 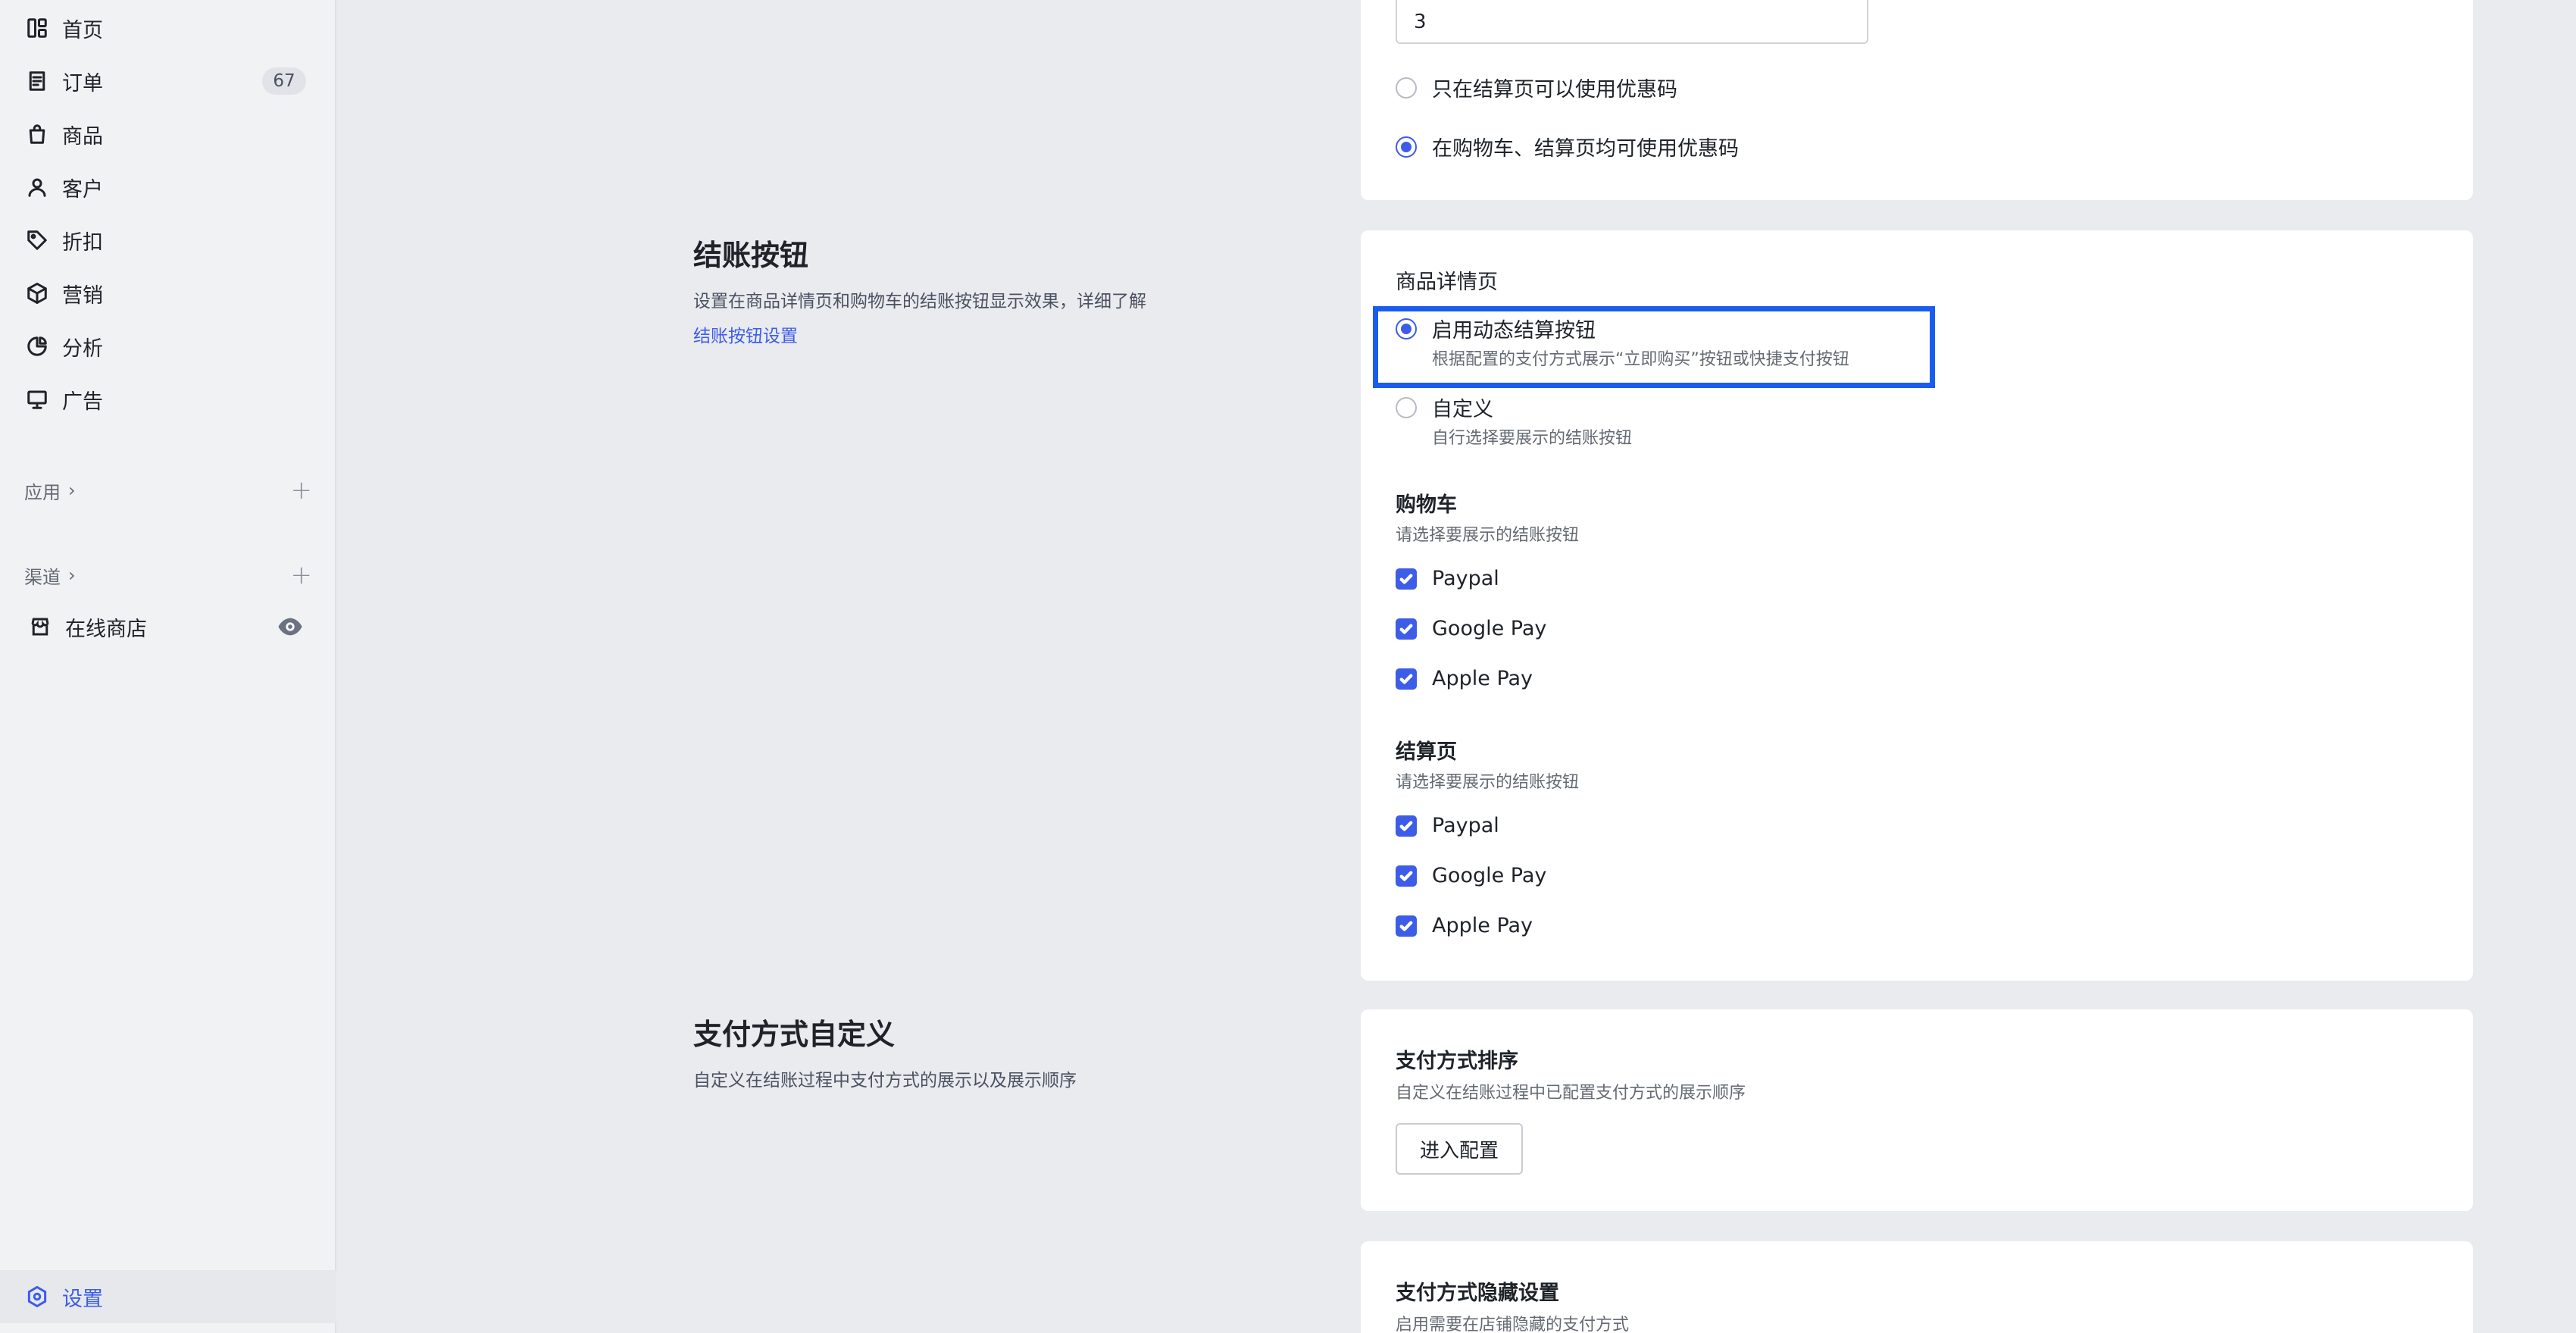 I want to click on coupon-card: 3 只在结算页可以使用优惠码 在购物车、结算页均可使用优惠码, so click(x=1917, y=100).